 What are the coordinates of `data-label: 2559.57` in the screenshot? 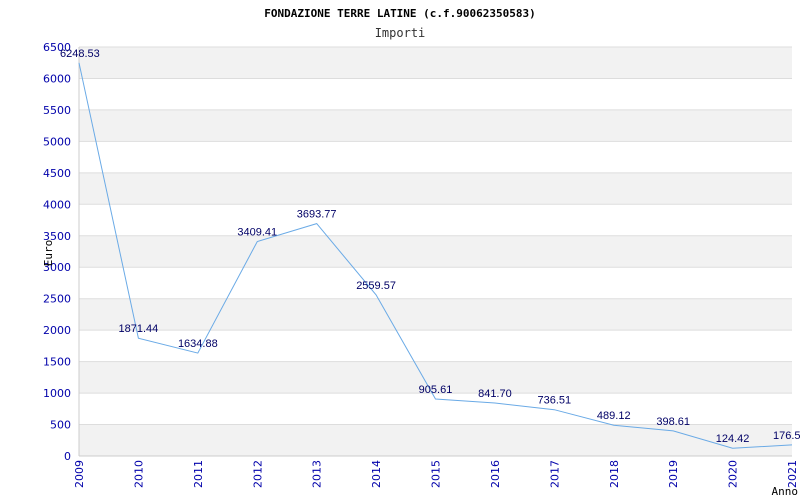 It's located at (376, 286).